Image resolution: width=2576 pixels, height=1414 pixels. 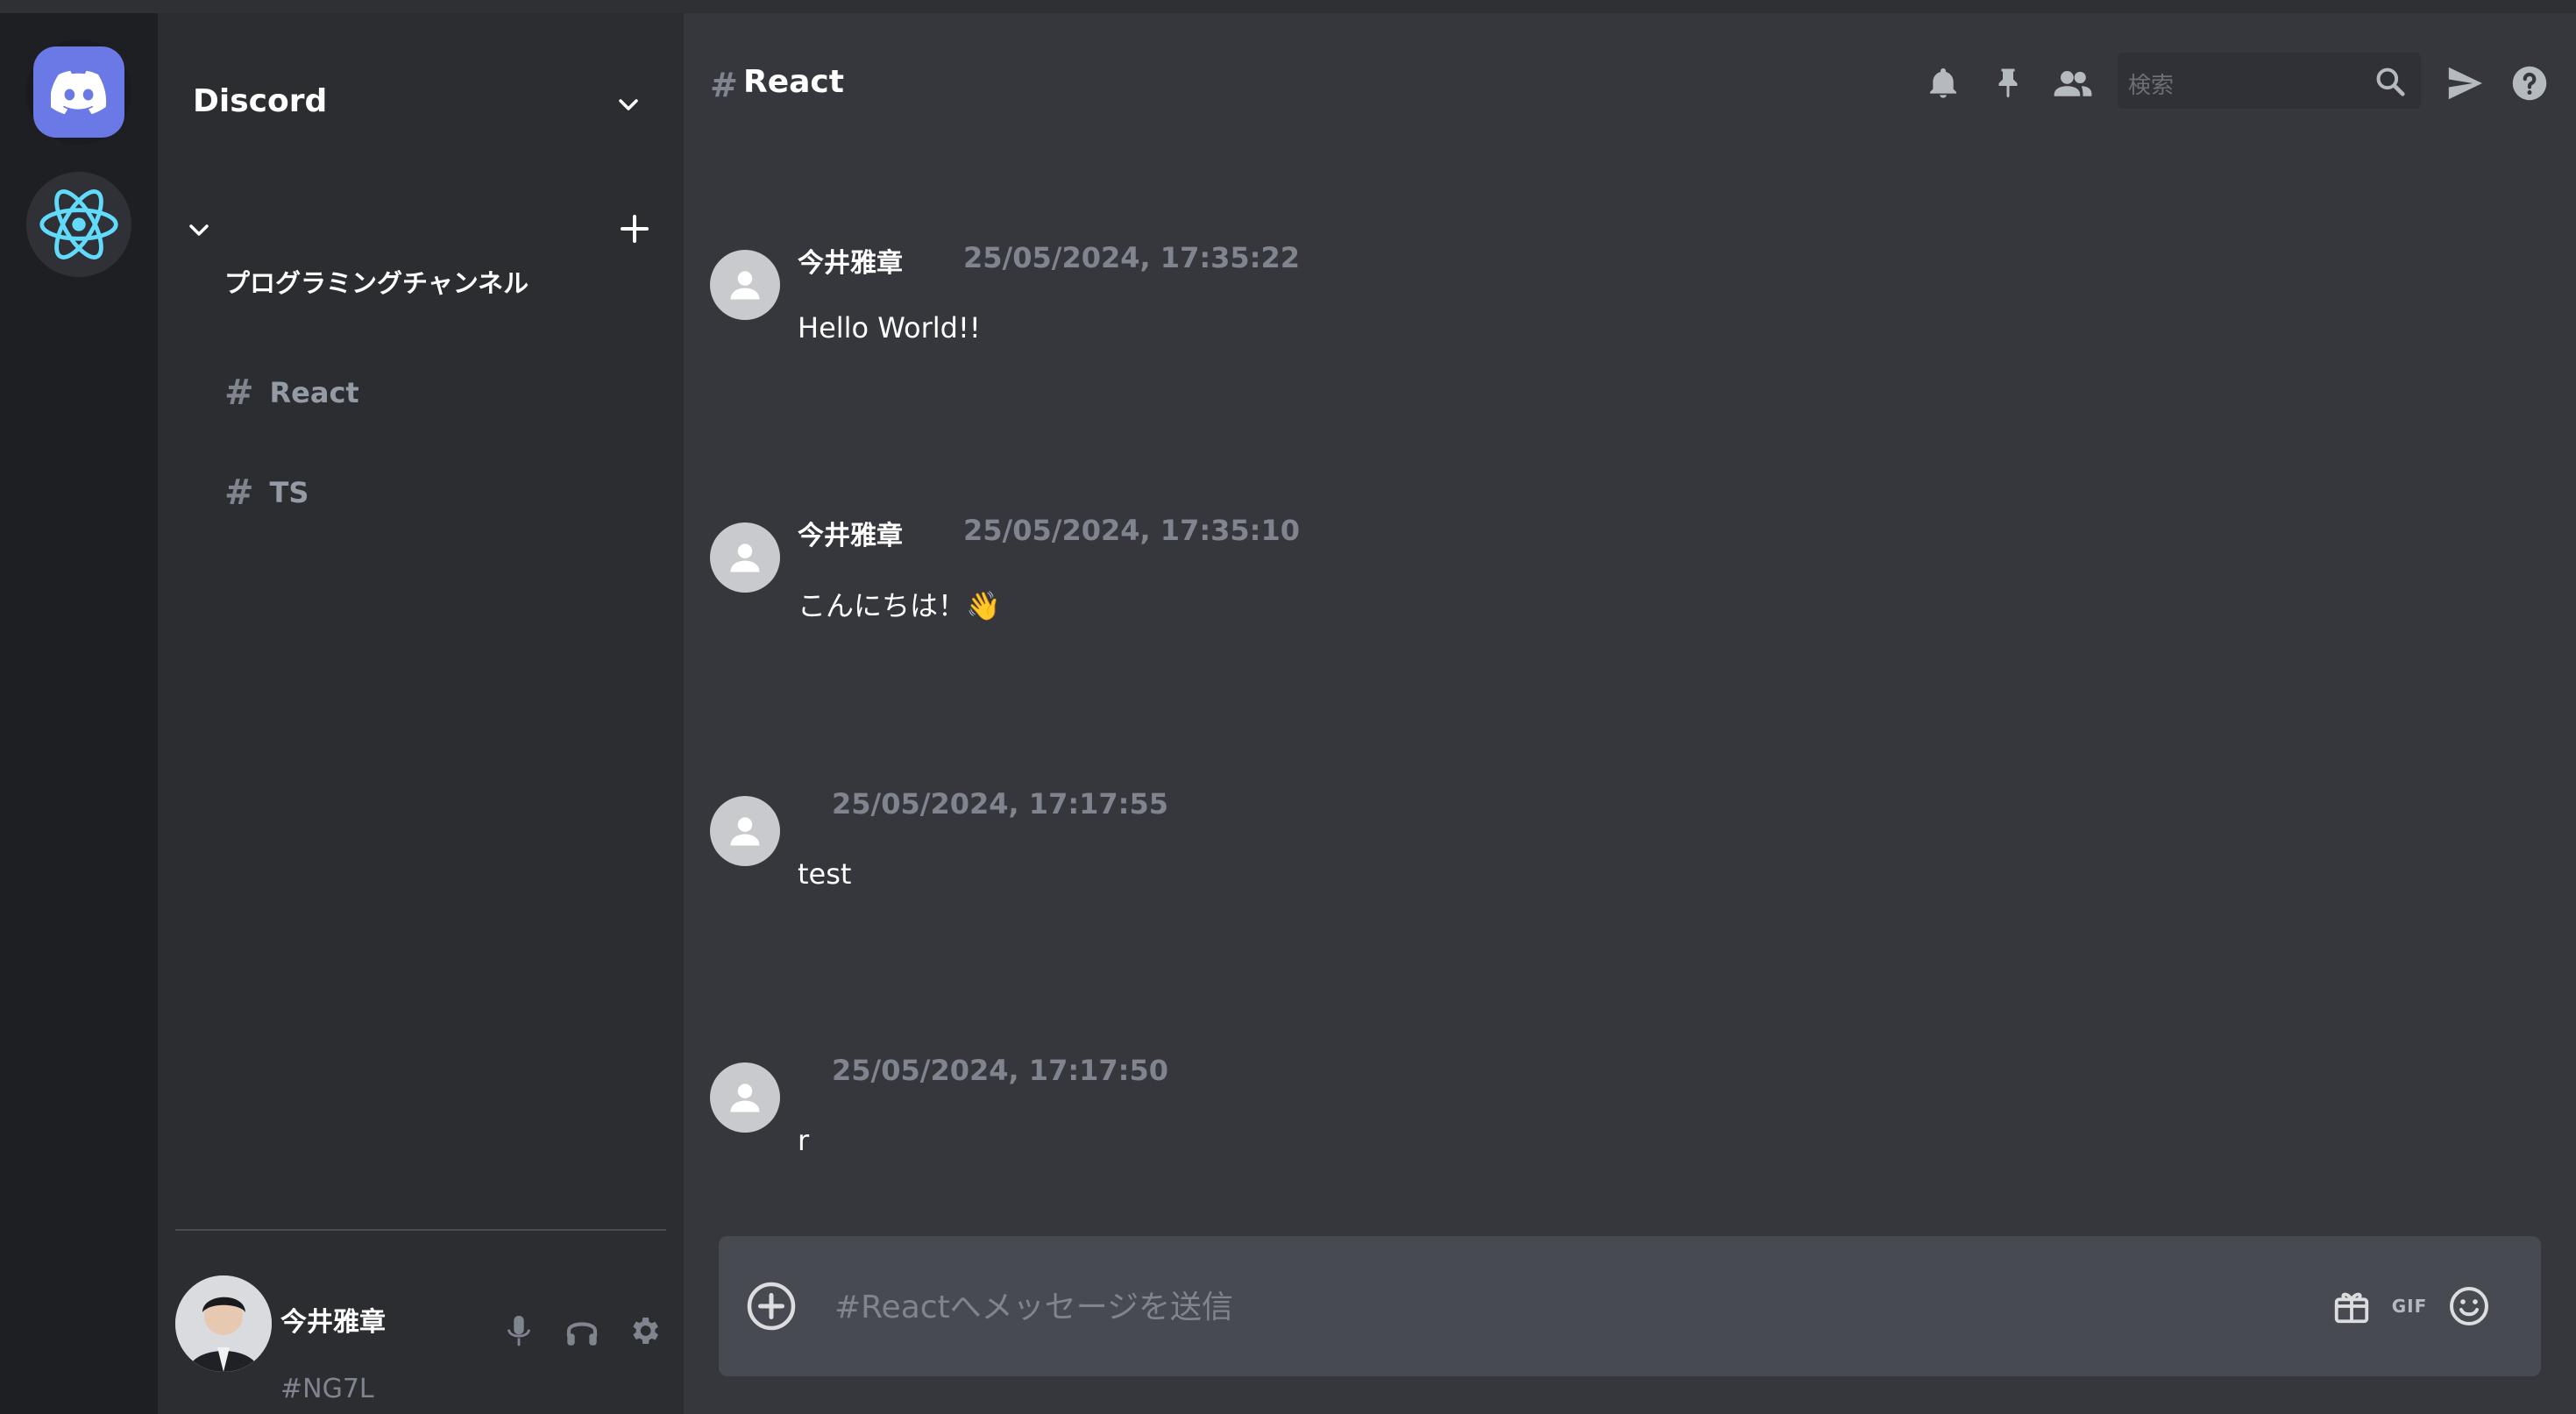 I want to click on window-top-strip, so click(x=1288, y=7).